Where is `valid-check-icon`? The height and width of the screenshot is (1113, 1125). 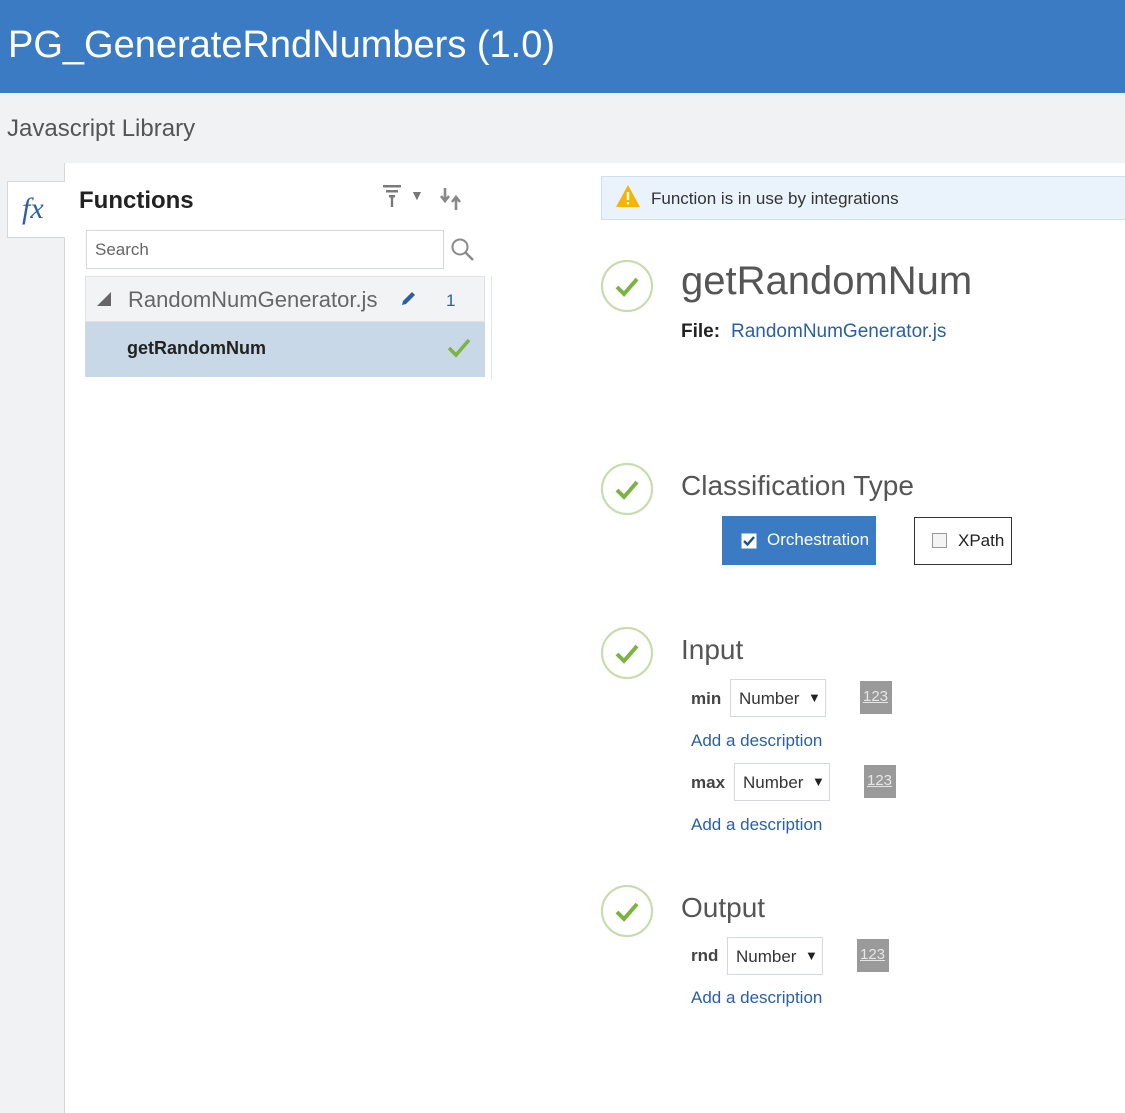 valid-check-icon is located at coordinates (459, 350).